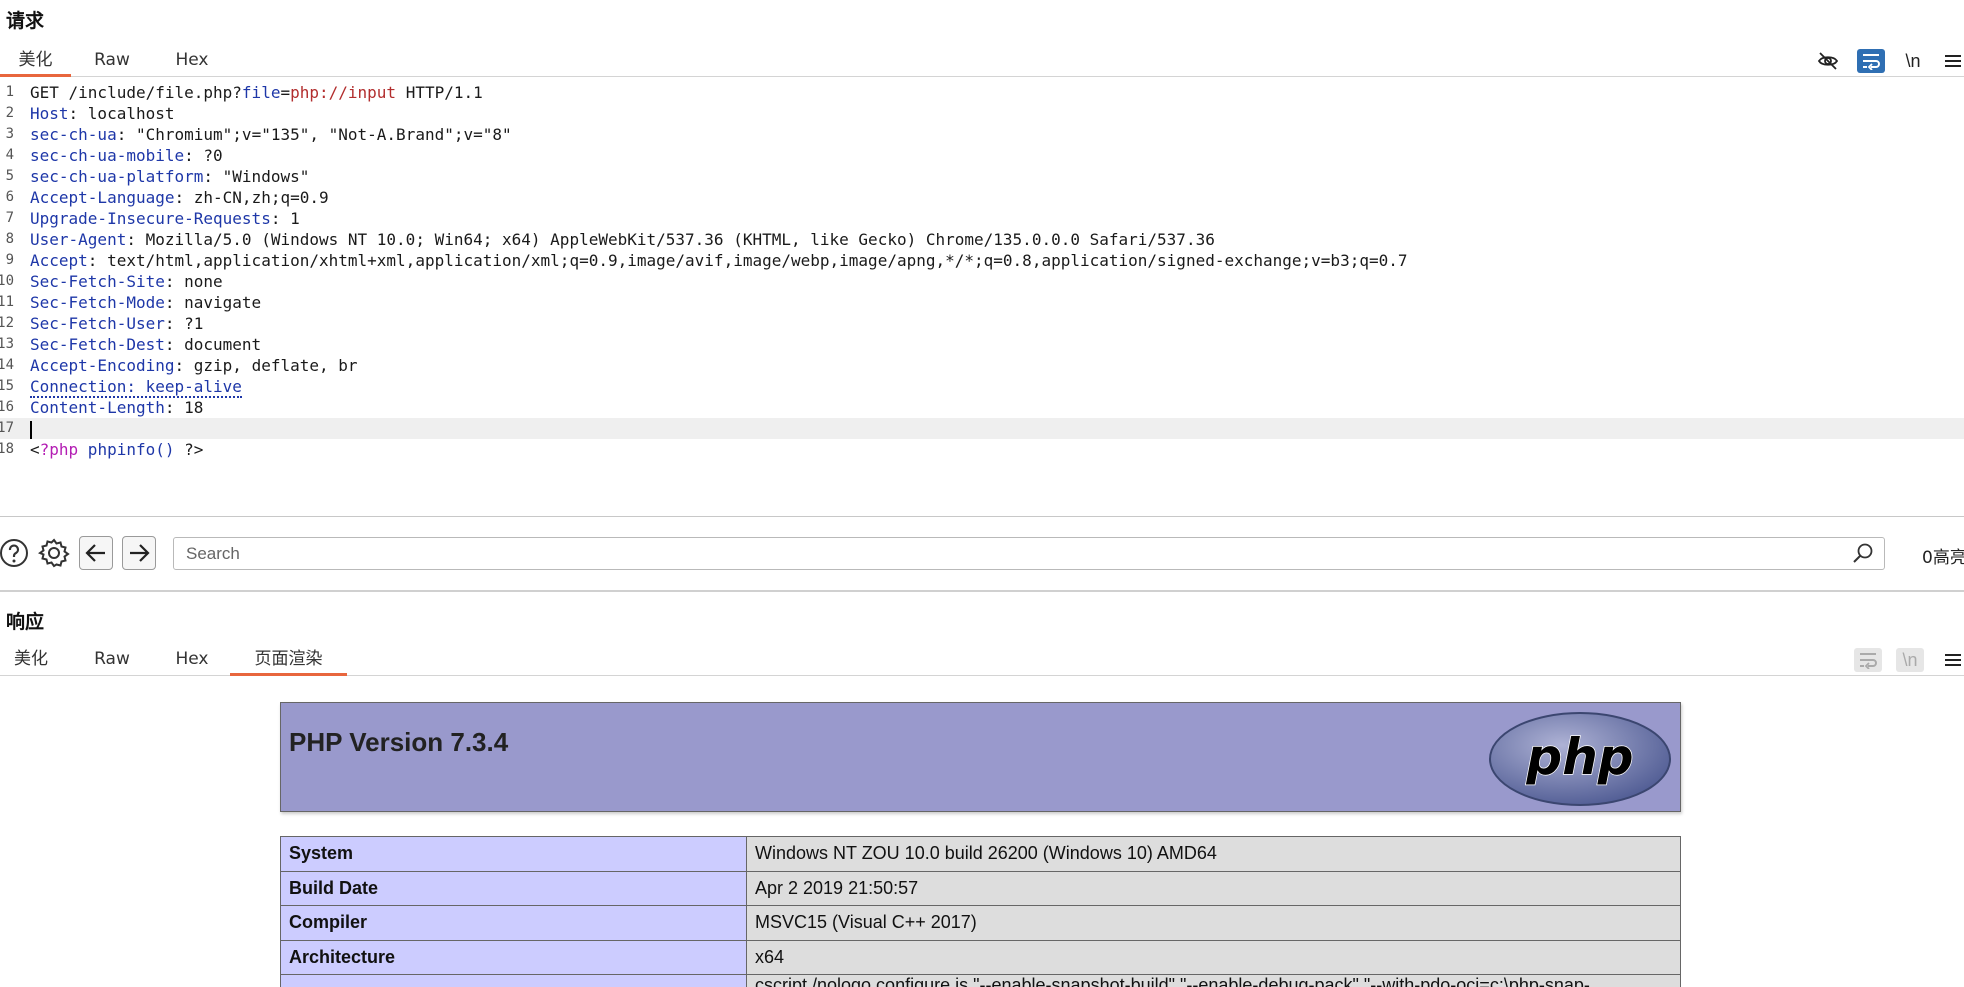  Describe the element at coordinates (343, 92) in the screenshot. I see `code-token: php://input` at that location.